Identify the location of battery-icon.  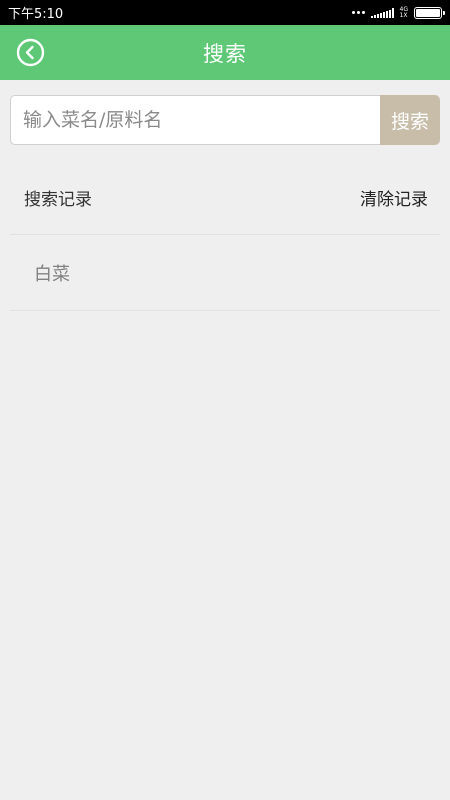
(429, 12).